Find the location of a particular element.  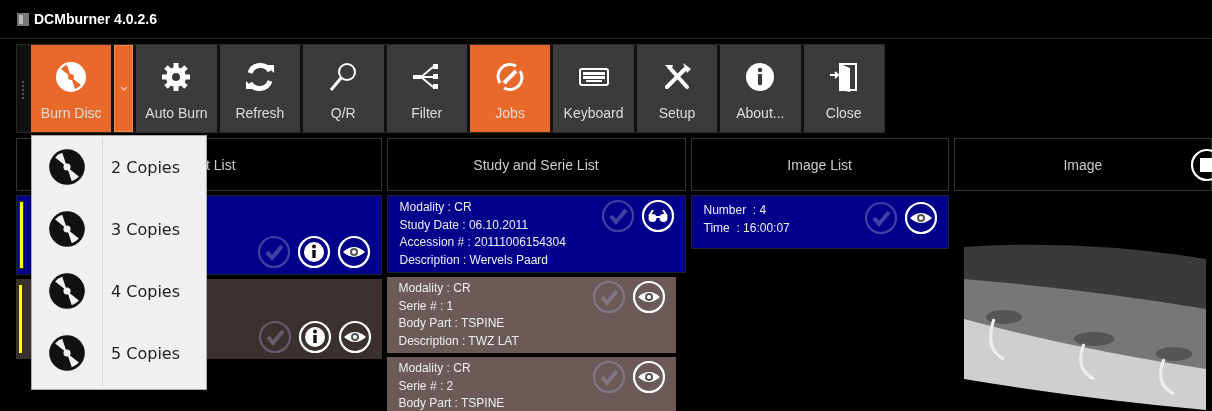

row-text: Serie # : 2 is located at coordinates (426, 386).